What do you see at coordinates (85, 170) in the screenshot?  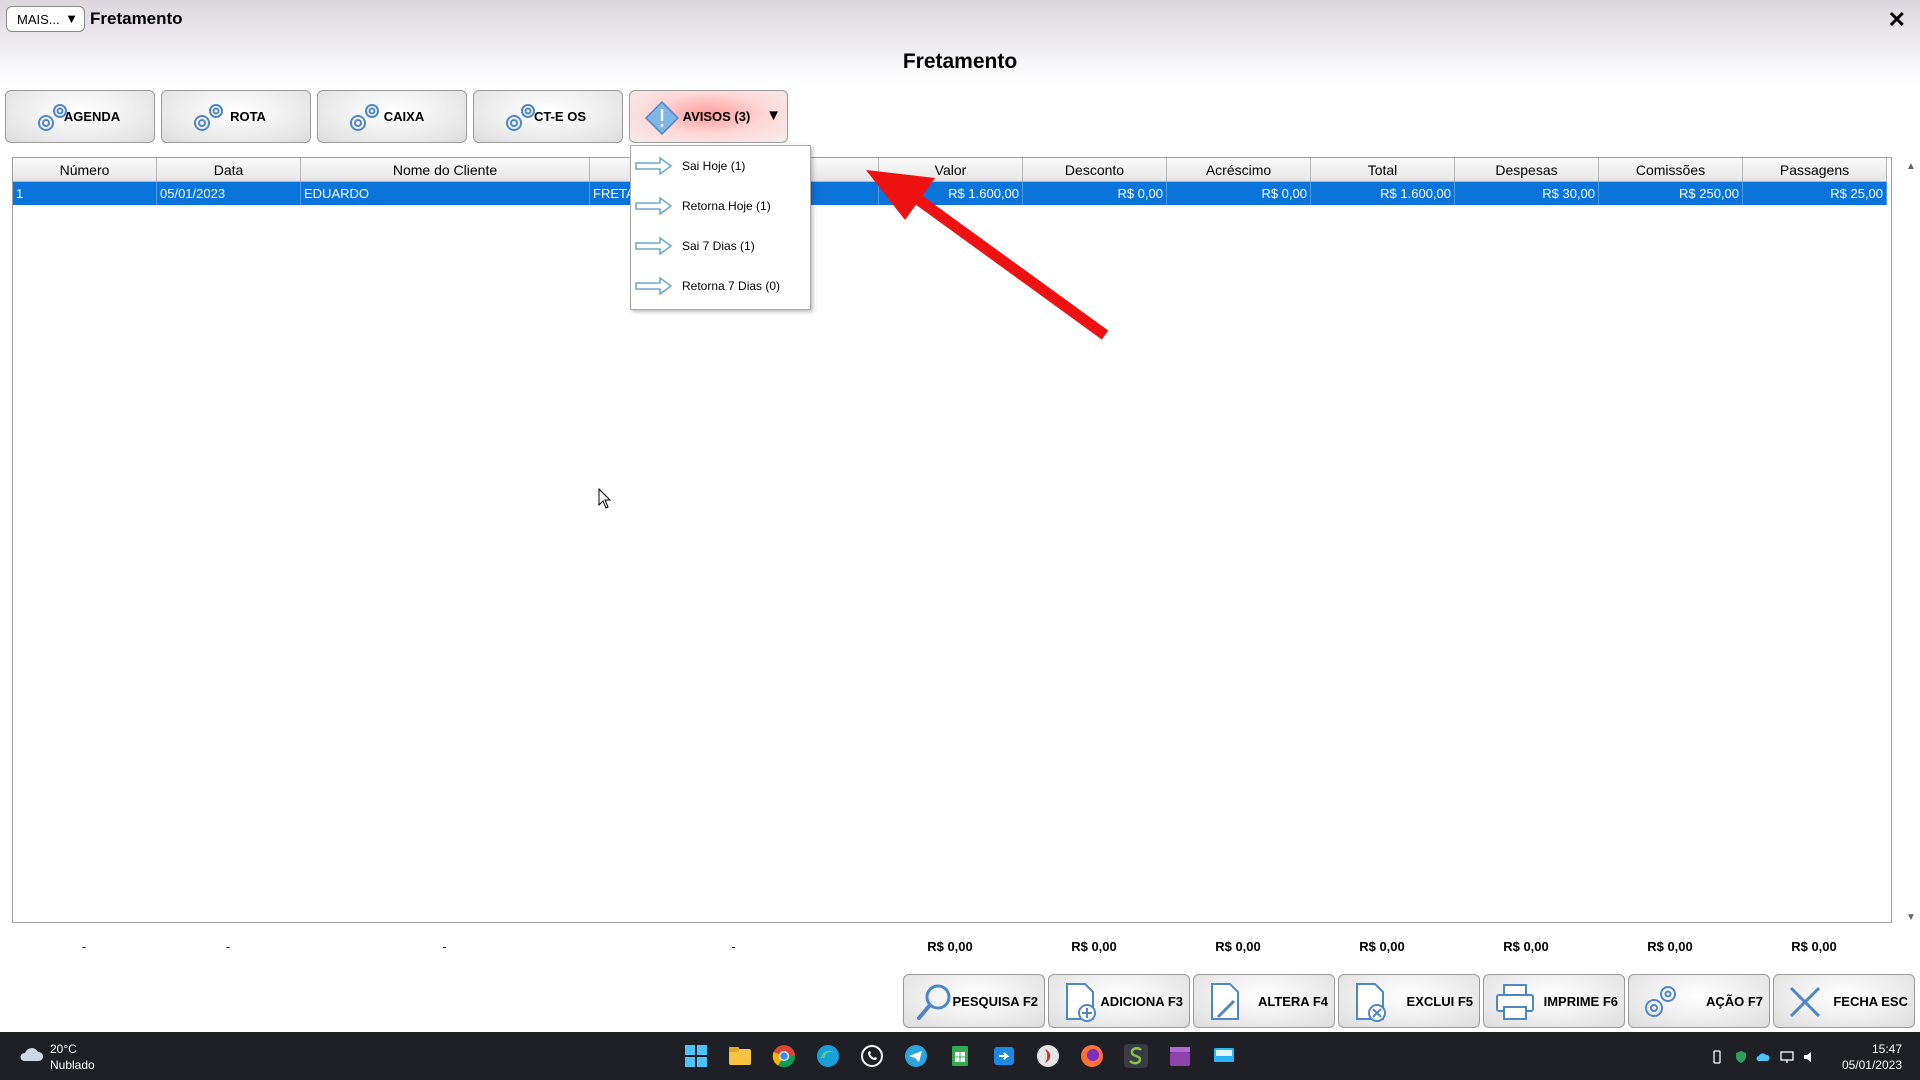 I see `column-header-numero: Número` at bounding box center [85, 170].